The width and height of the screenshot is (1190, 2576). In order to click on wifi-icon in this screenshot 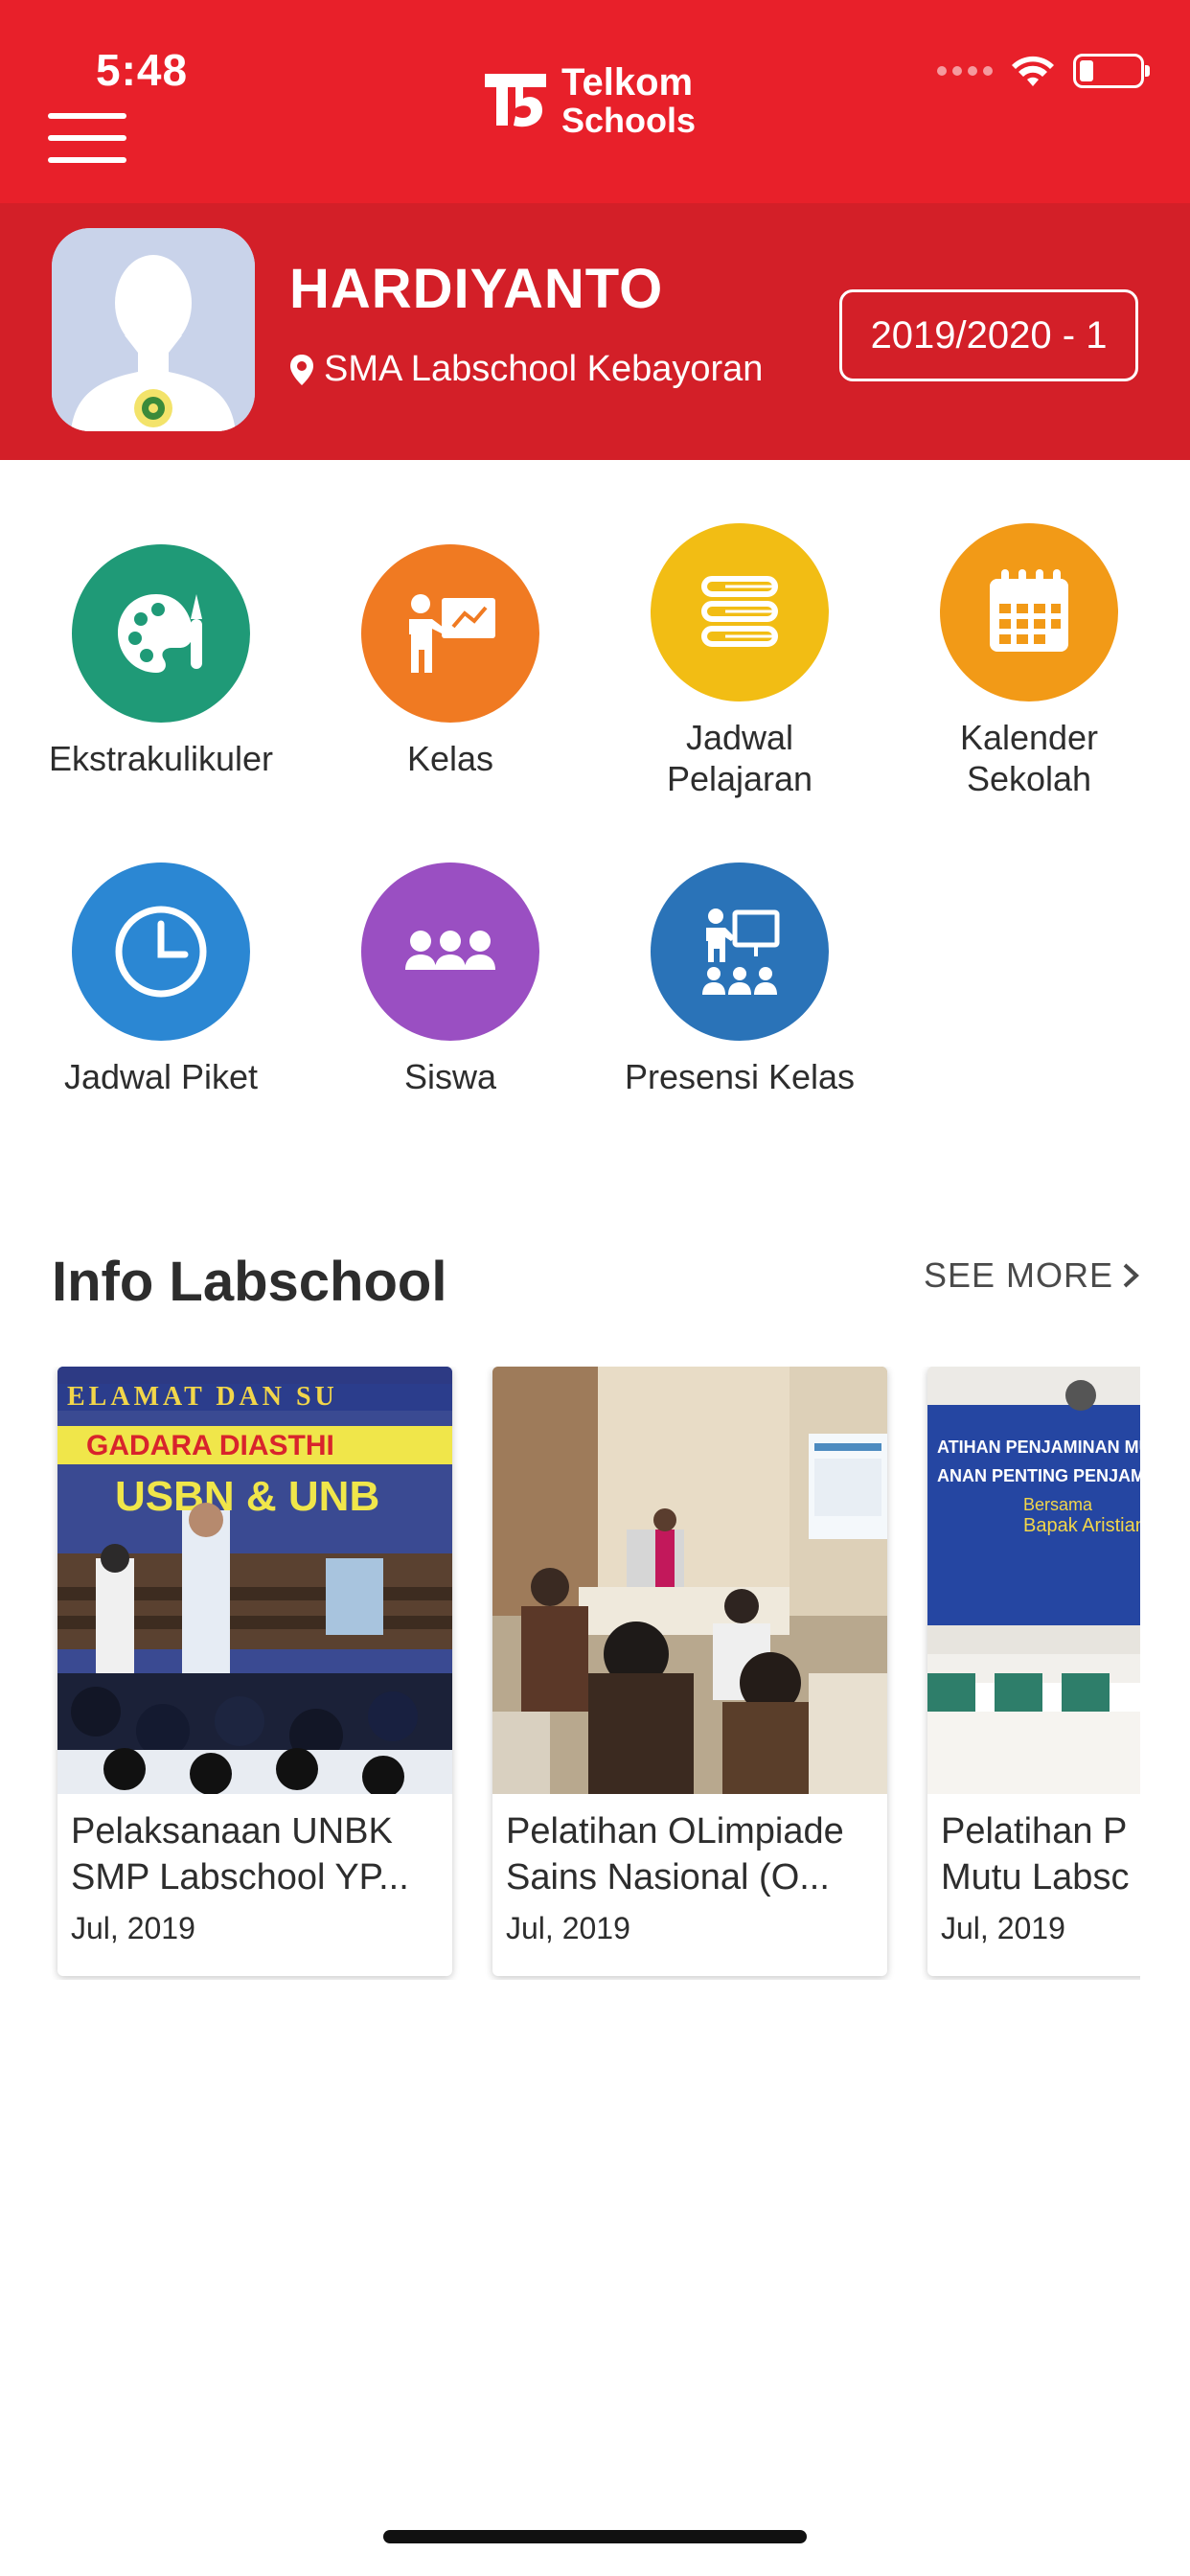, I will do `click(1033, 71)`.